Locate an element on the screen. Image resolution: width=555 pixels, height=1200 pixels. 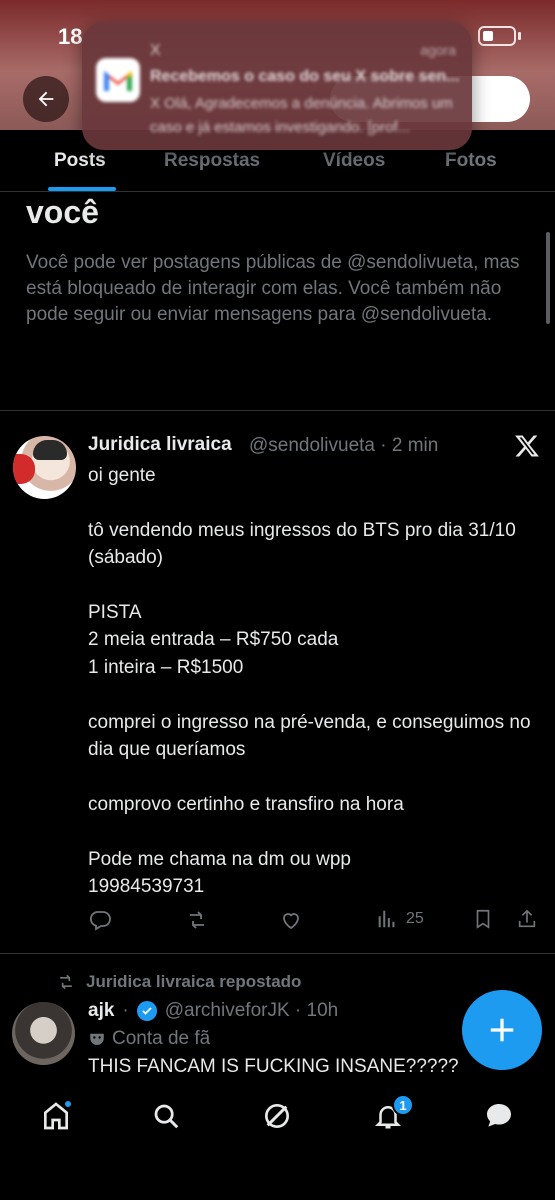
compose-button is located at coordinates (502, 1030).